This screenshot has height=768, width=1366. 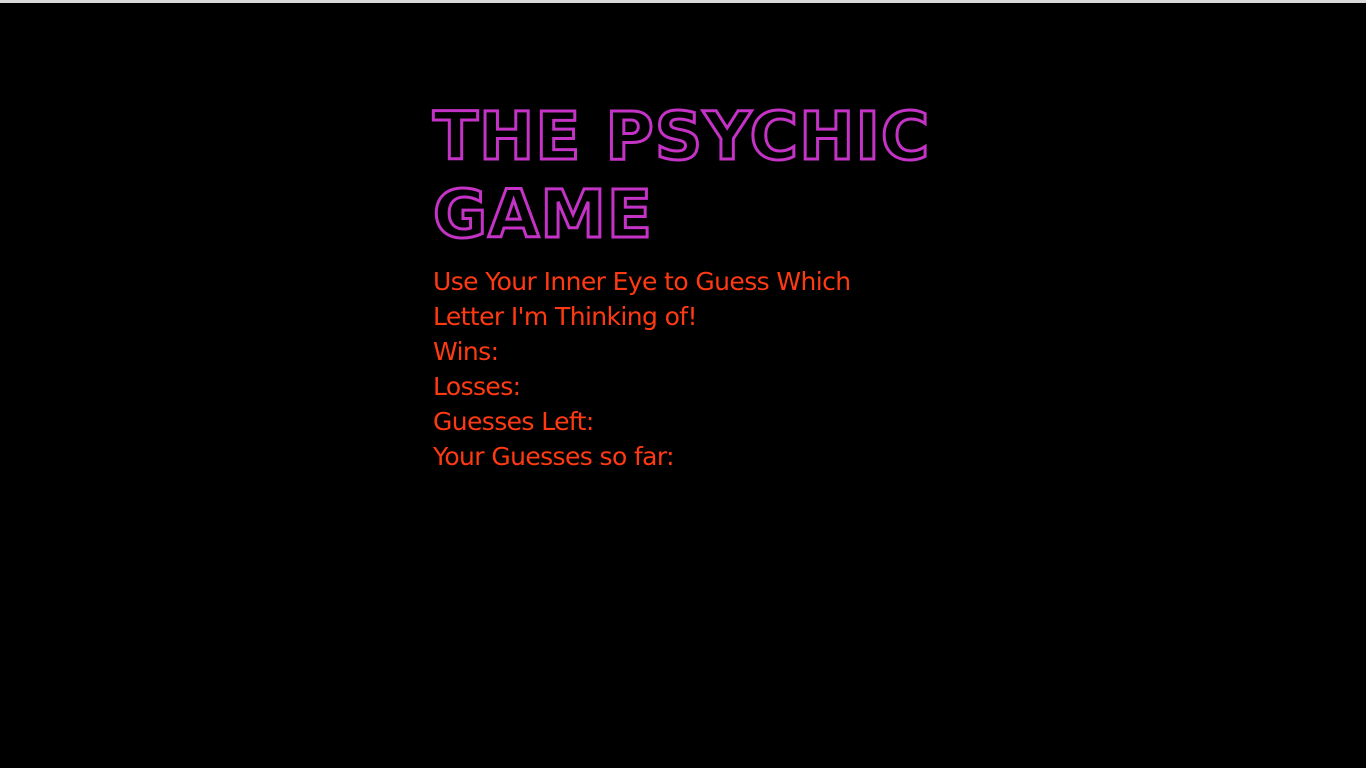 What do you see at coordinates (683, 1) in the screenshot?
I see `browser-top-border` at bounding box center [683, 1].